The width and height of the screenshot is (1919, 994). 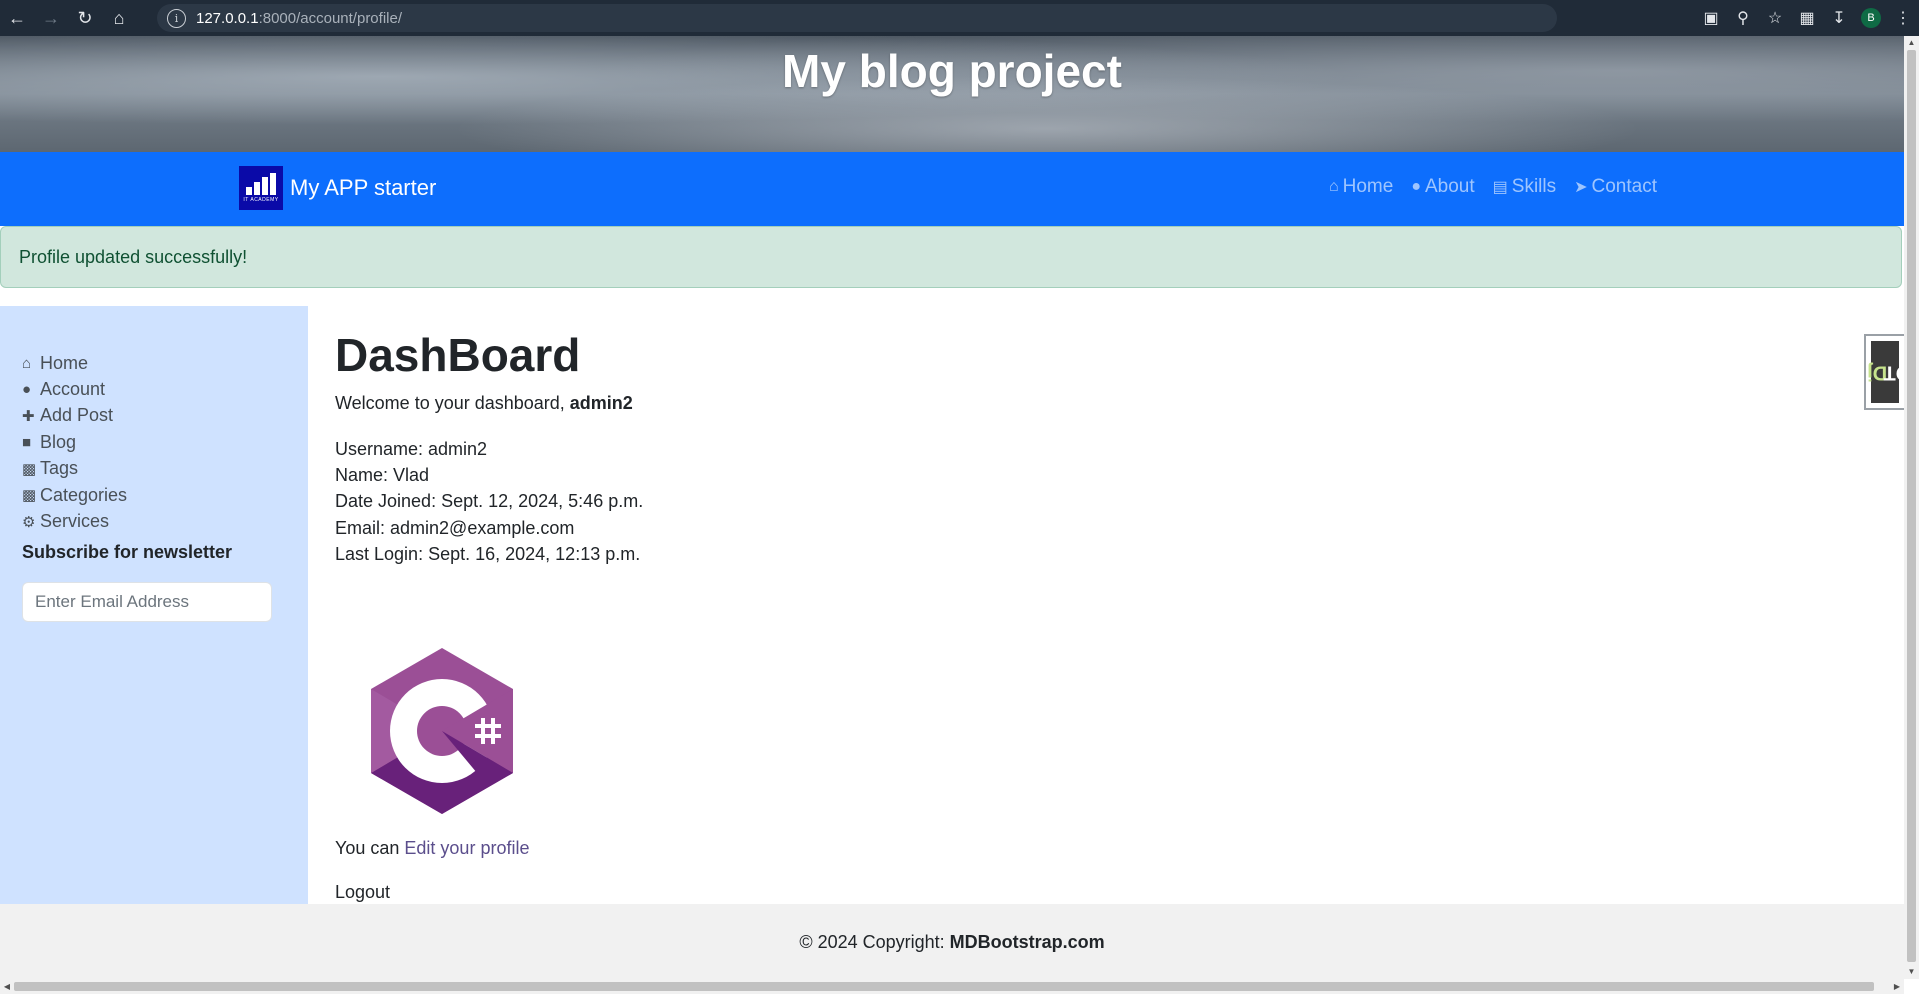 What do you see at coordinates (1624, 186) in the screenshot?
I see `nav-link-label: Contact` at bounding box center [1624, 186].